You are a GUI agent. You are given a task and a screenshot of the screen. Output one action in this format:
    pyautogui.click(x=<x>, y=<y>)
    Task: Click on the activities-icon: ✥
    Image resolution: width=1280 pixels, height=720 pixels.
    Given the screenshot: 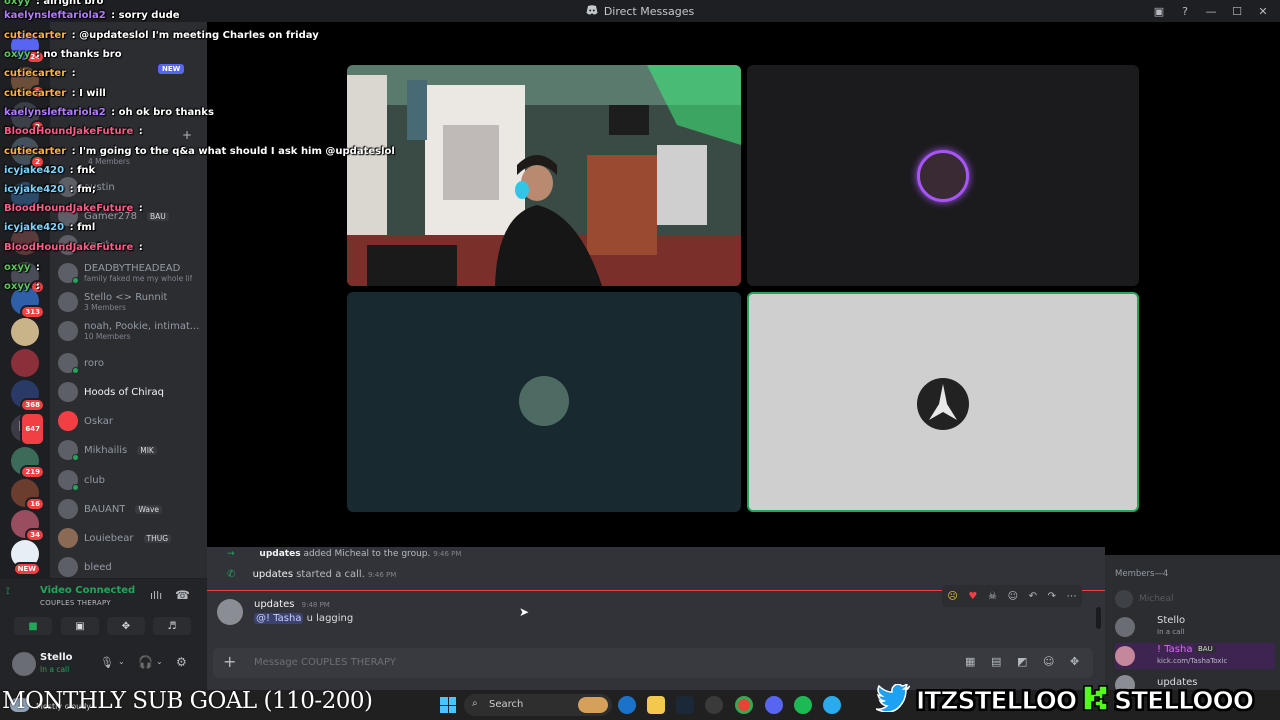 What is the action you would take?
    pyautogui.click(x=126, y=626)
    